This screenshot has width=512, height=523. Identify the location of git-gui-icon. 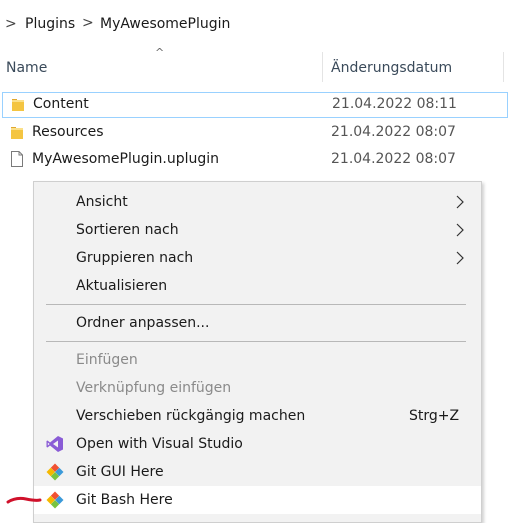
(55, 472).